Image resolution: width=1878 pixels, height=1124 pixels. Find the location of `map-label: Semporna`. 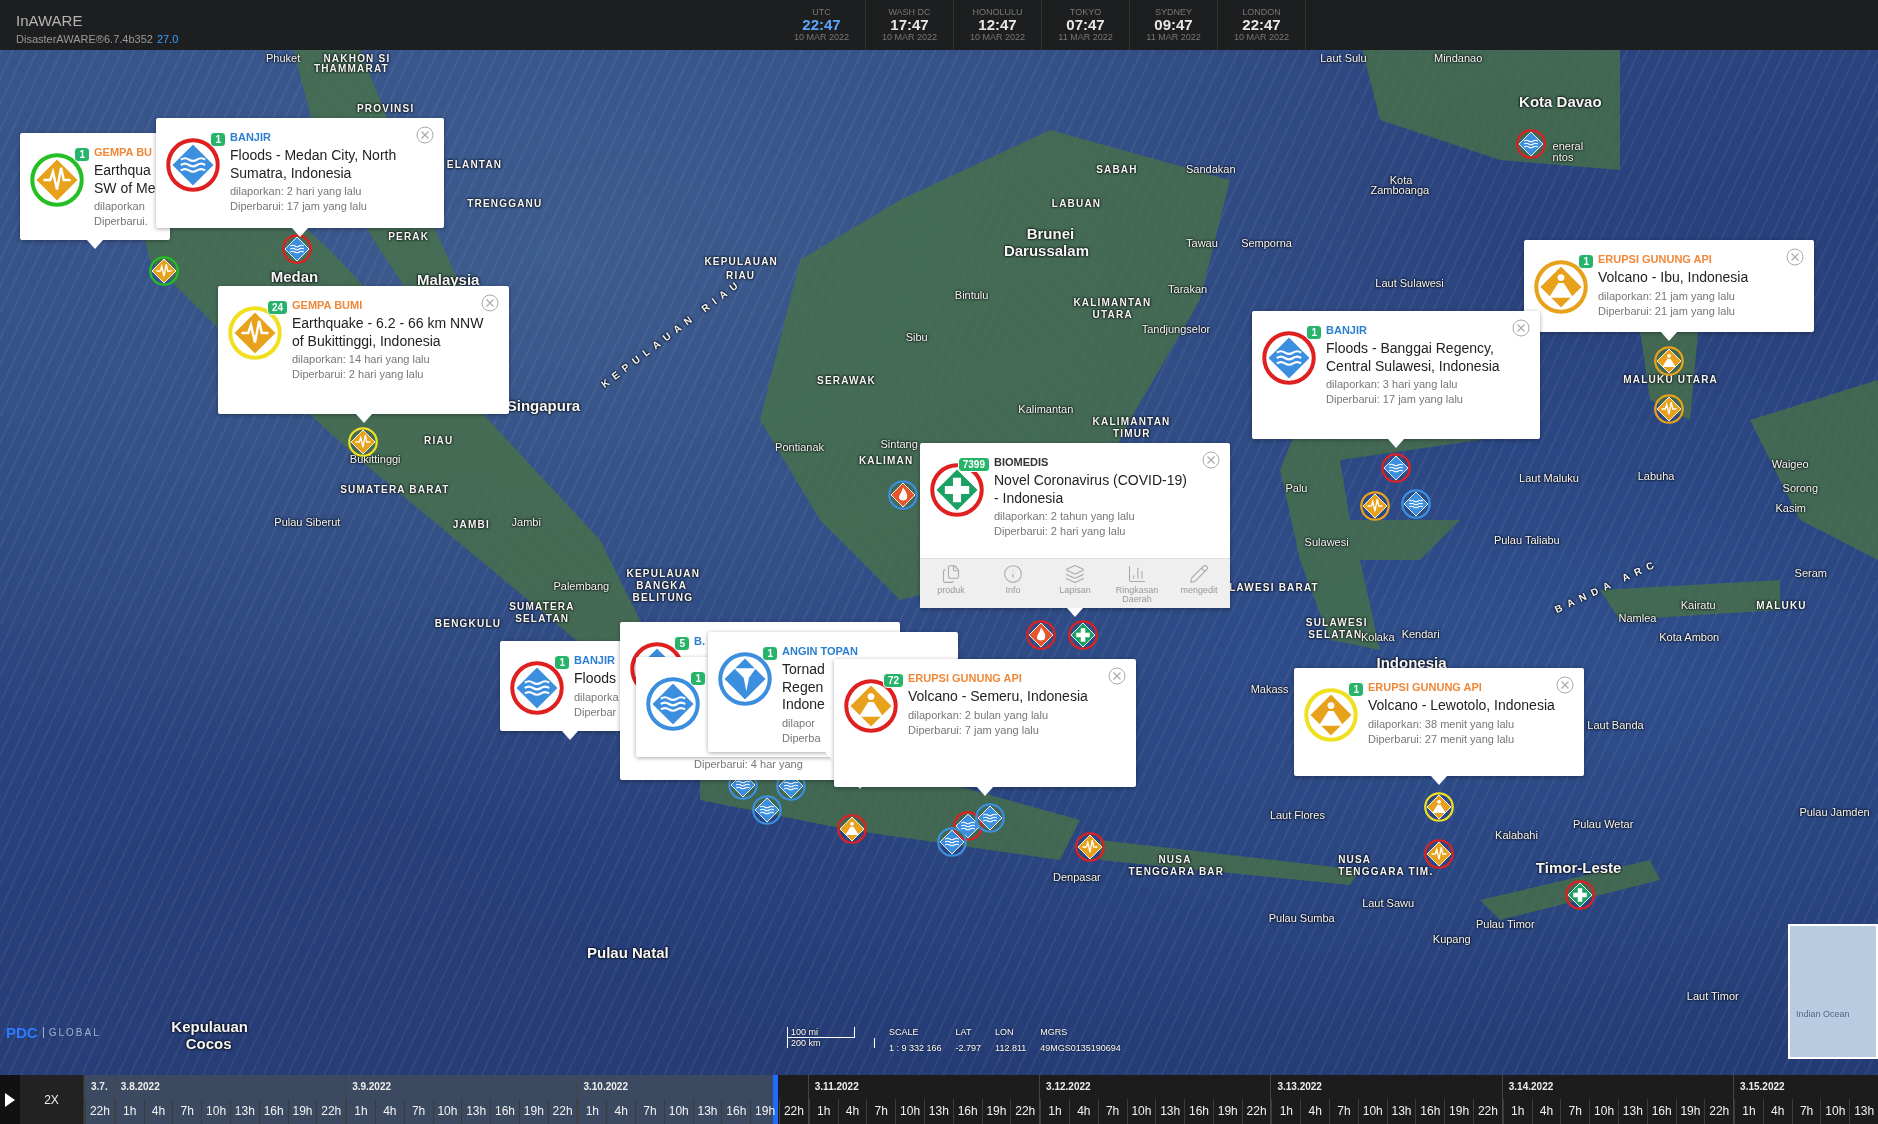

map-label: Semporna is located at coordinates (1266, 243).